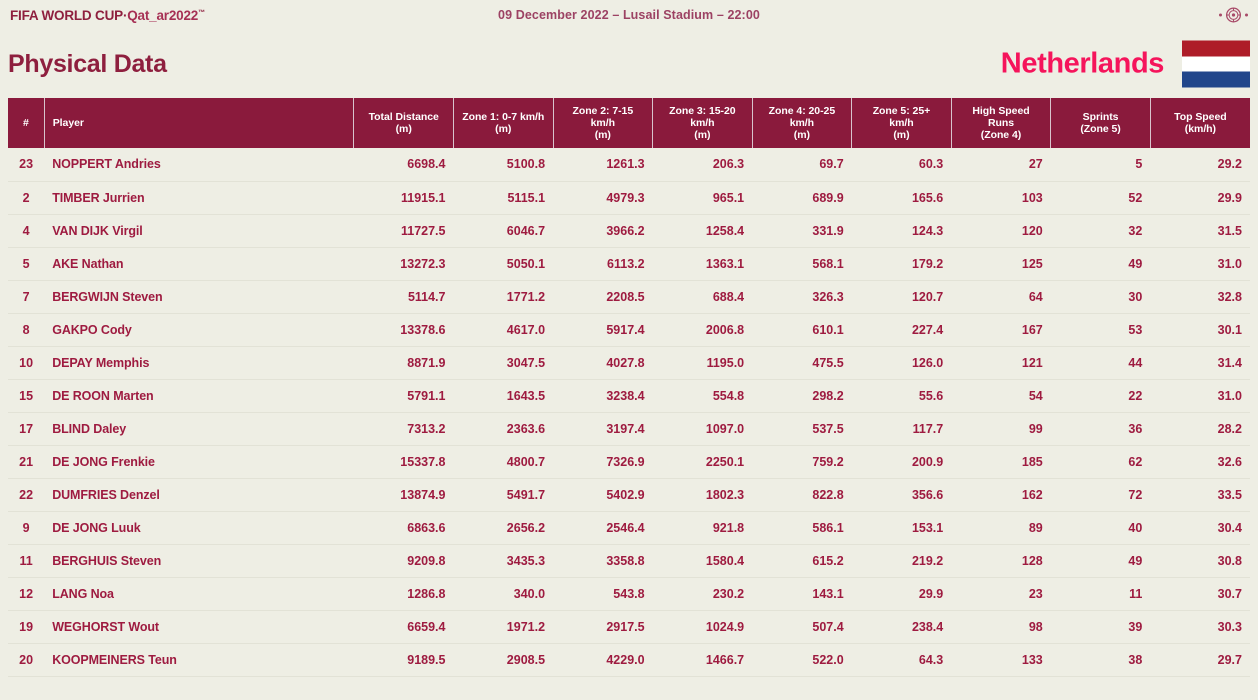  Describe the element at coordinates (66, 15) in the screenshot. I see `fifa-logo-main-text: FIFA WORLD CUP` at that location.